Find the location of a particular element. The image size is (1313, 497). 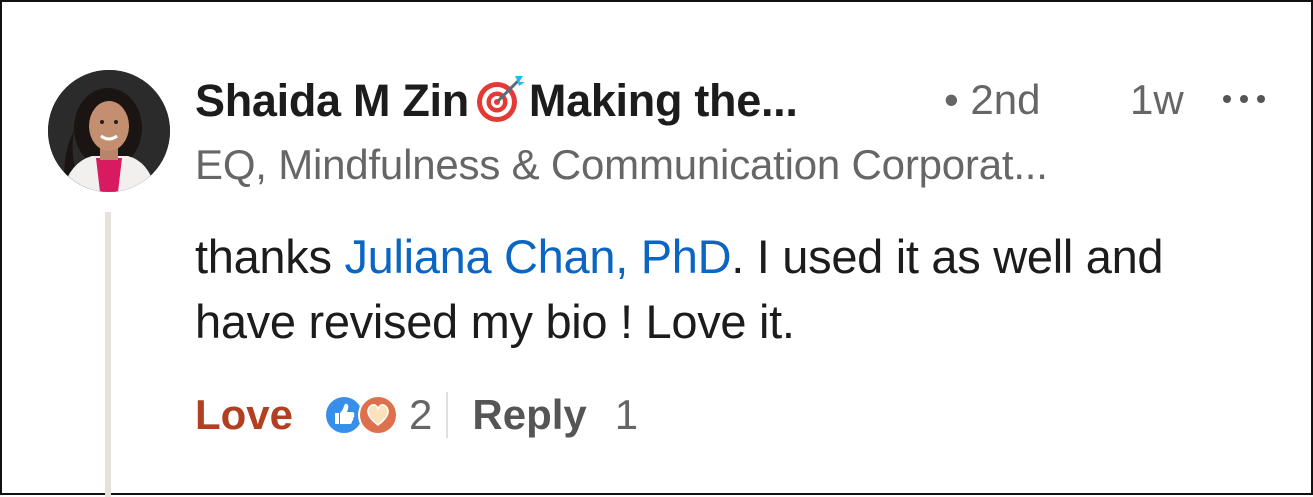

reply-count: 1 is located at coordinates (626, 415).